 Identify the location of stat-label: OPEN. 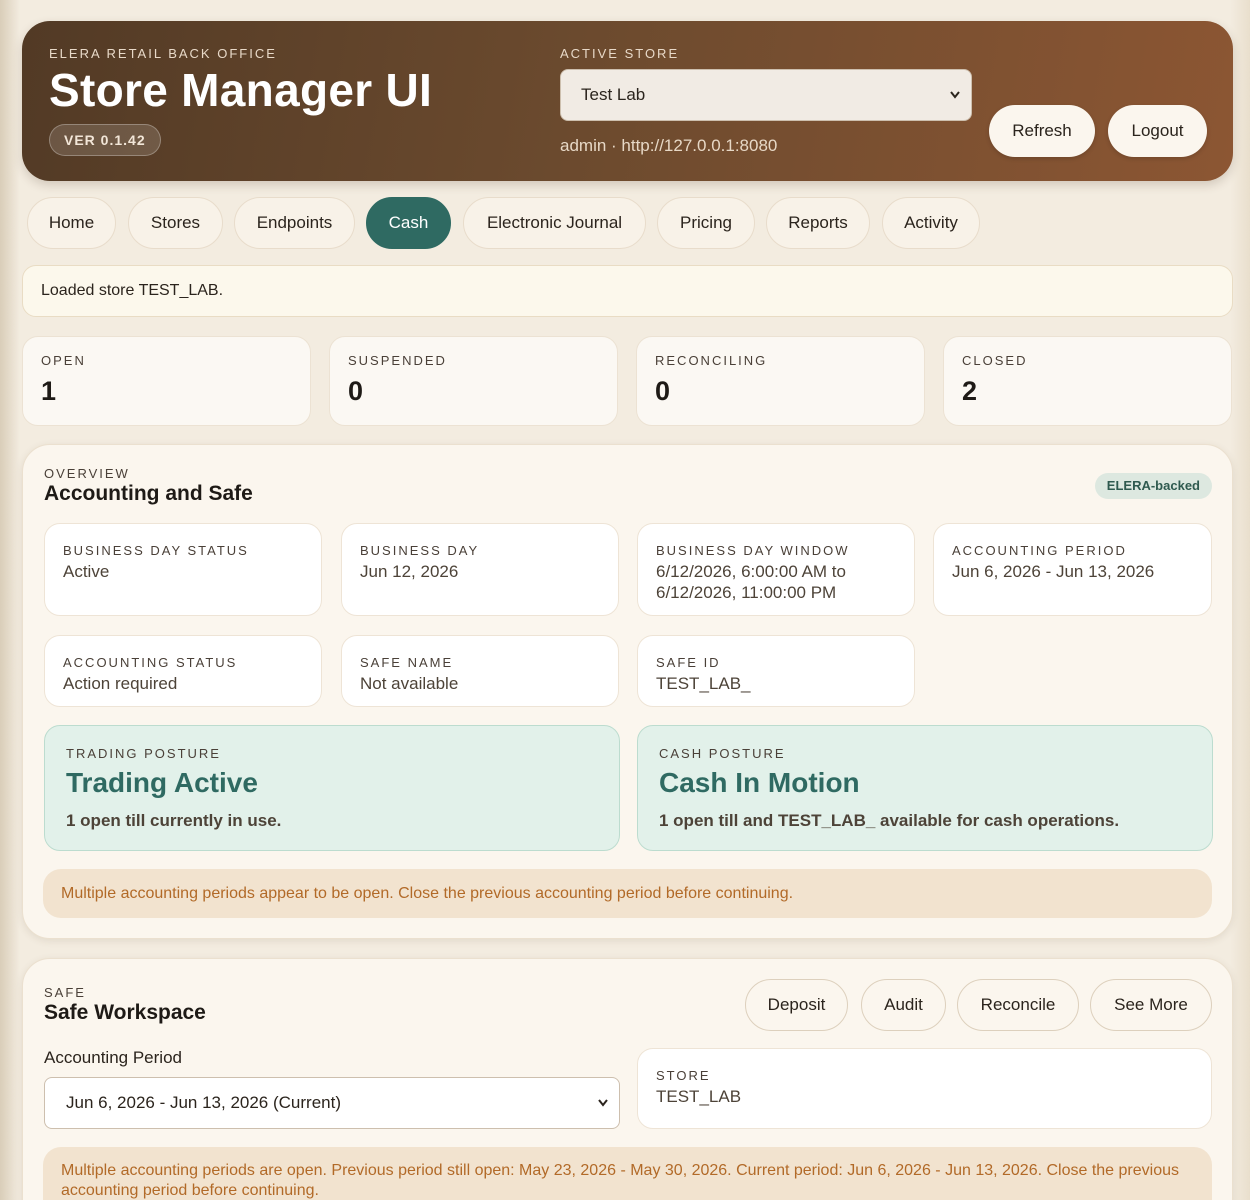
(63, 360).